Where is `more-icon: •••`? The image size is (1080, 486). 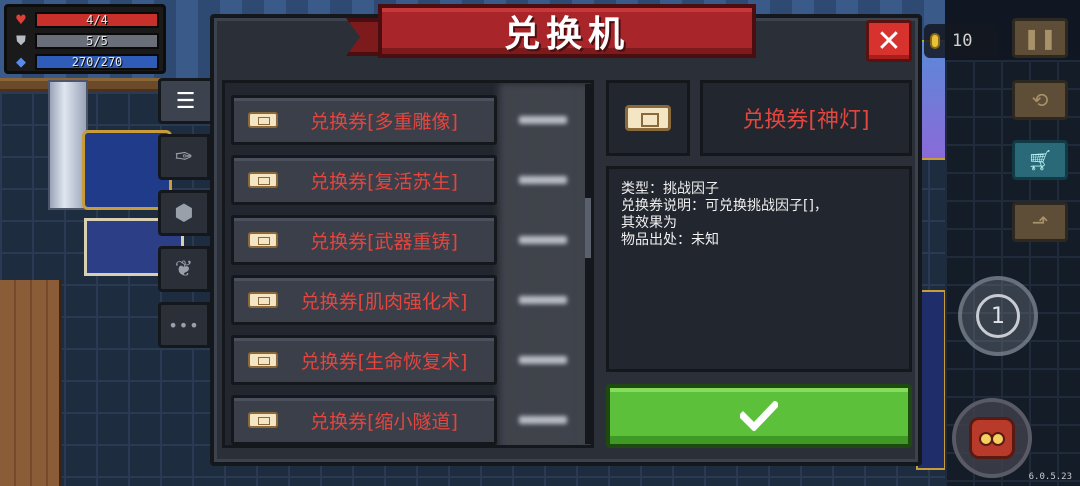 more-icon: ••• is located at coordinates (184, 325).